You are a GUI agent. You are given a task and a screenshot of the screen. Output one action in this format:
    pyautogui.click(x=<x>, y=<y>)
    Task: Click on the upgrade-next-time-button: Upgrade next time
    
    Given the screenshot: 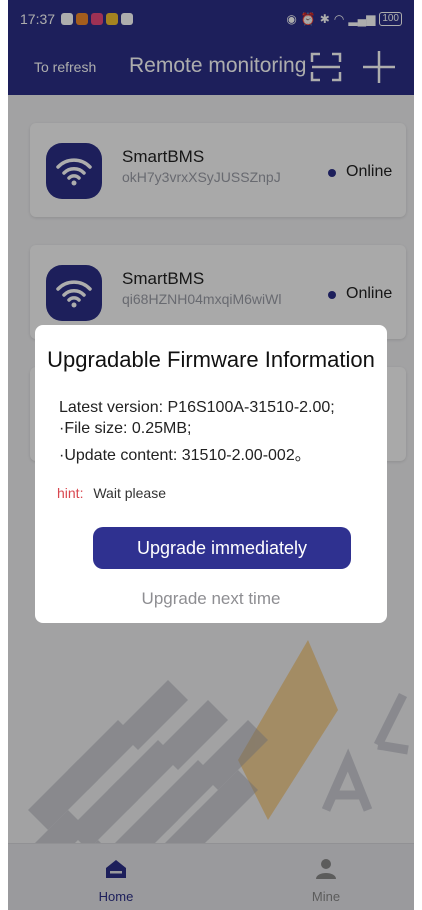 What is the action you would take?
    pyautogui.click(x=211, y=599)
    